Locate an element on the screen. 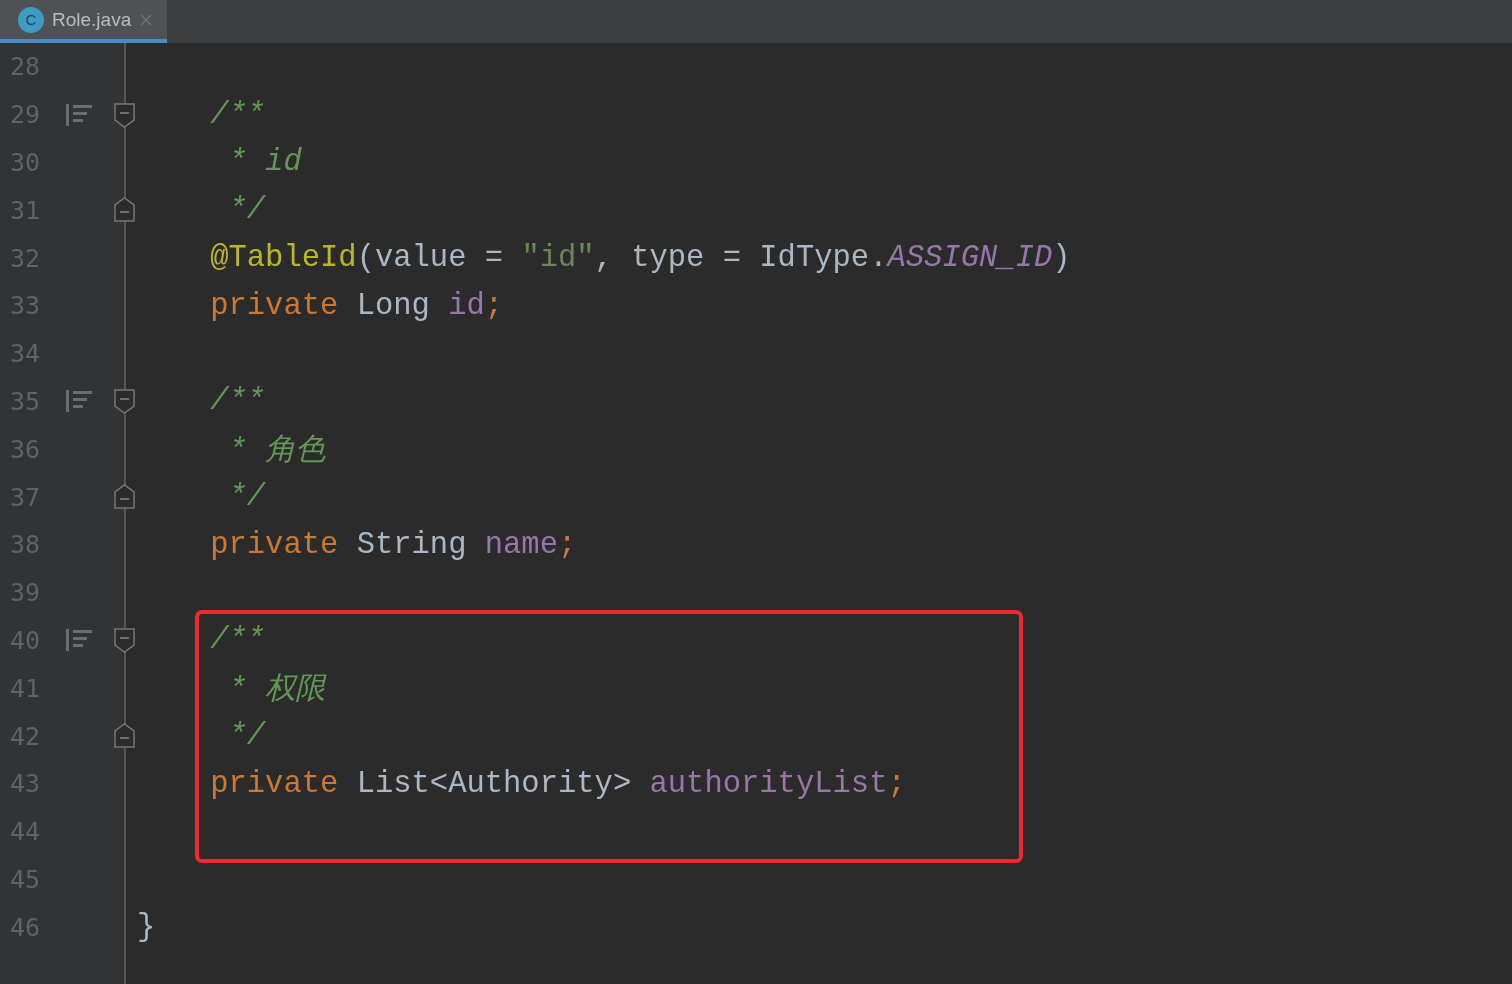 This screenshot has width=1512, height=984. close-icon is located at coordinates (146, 19).